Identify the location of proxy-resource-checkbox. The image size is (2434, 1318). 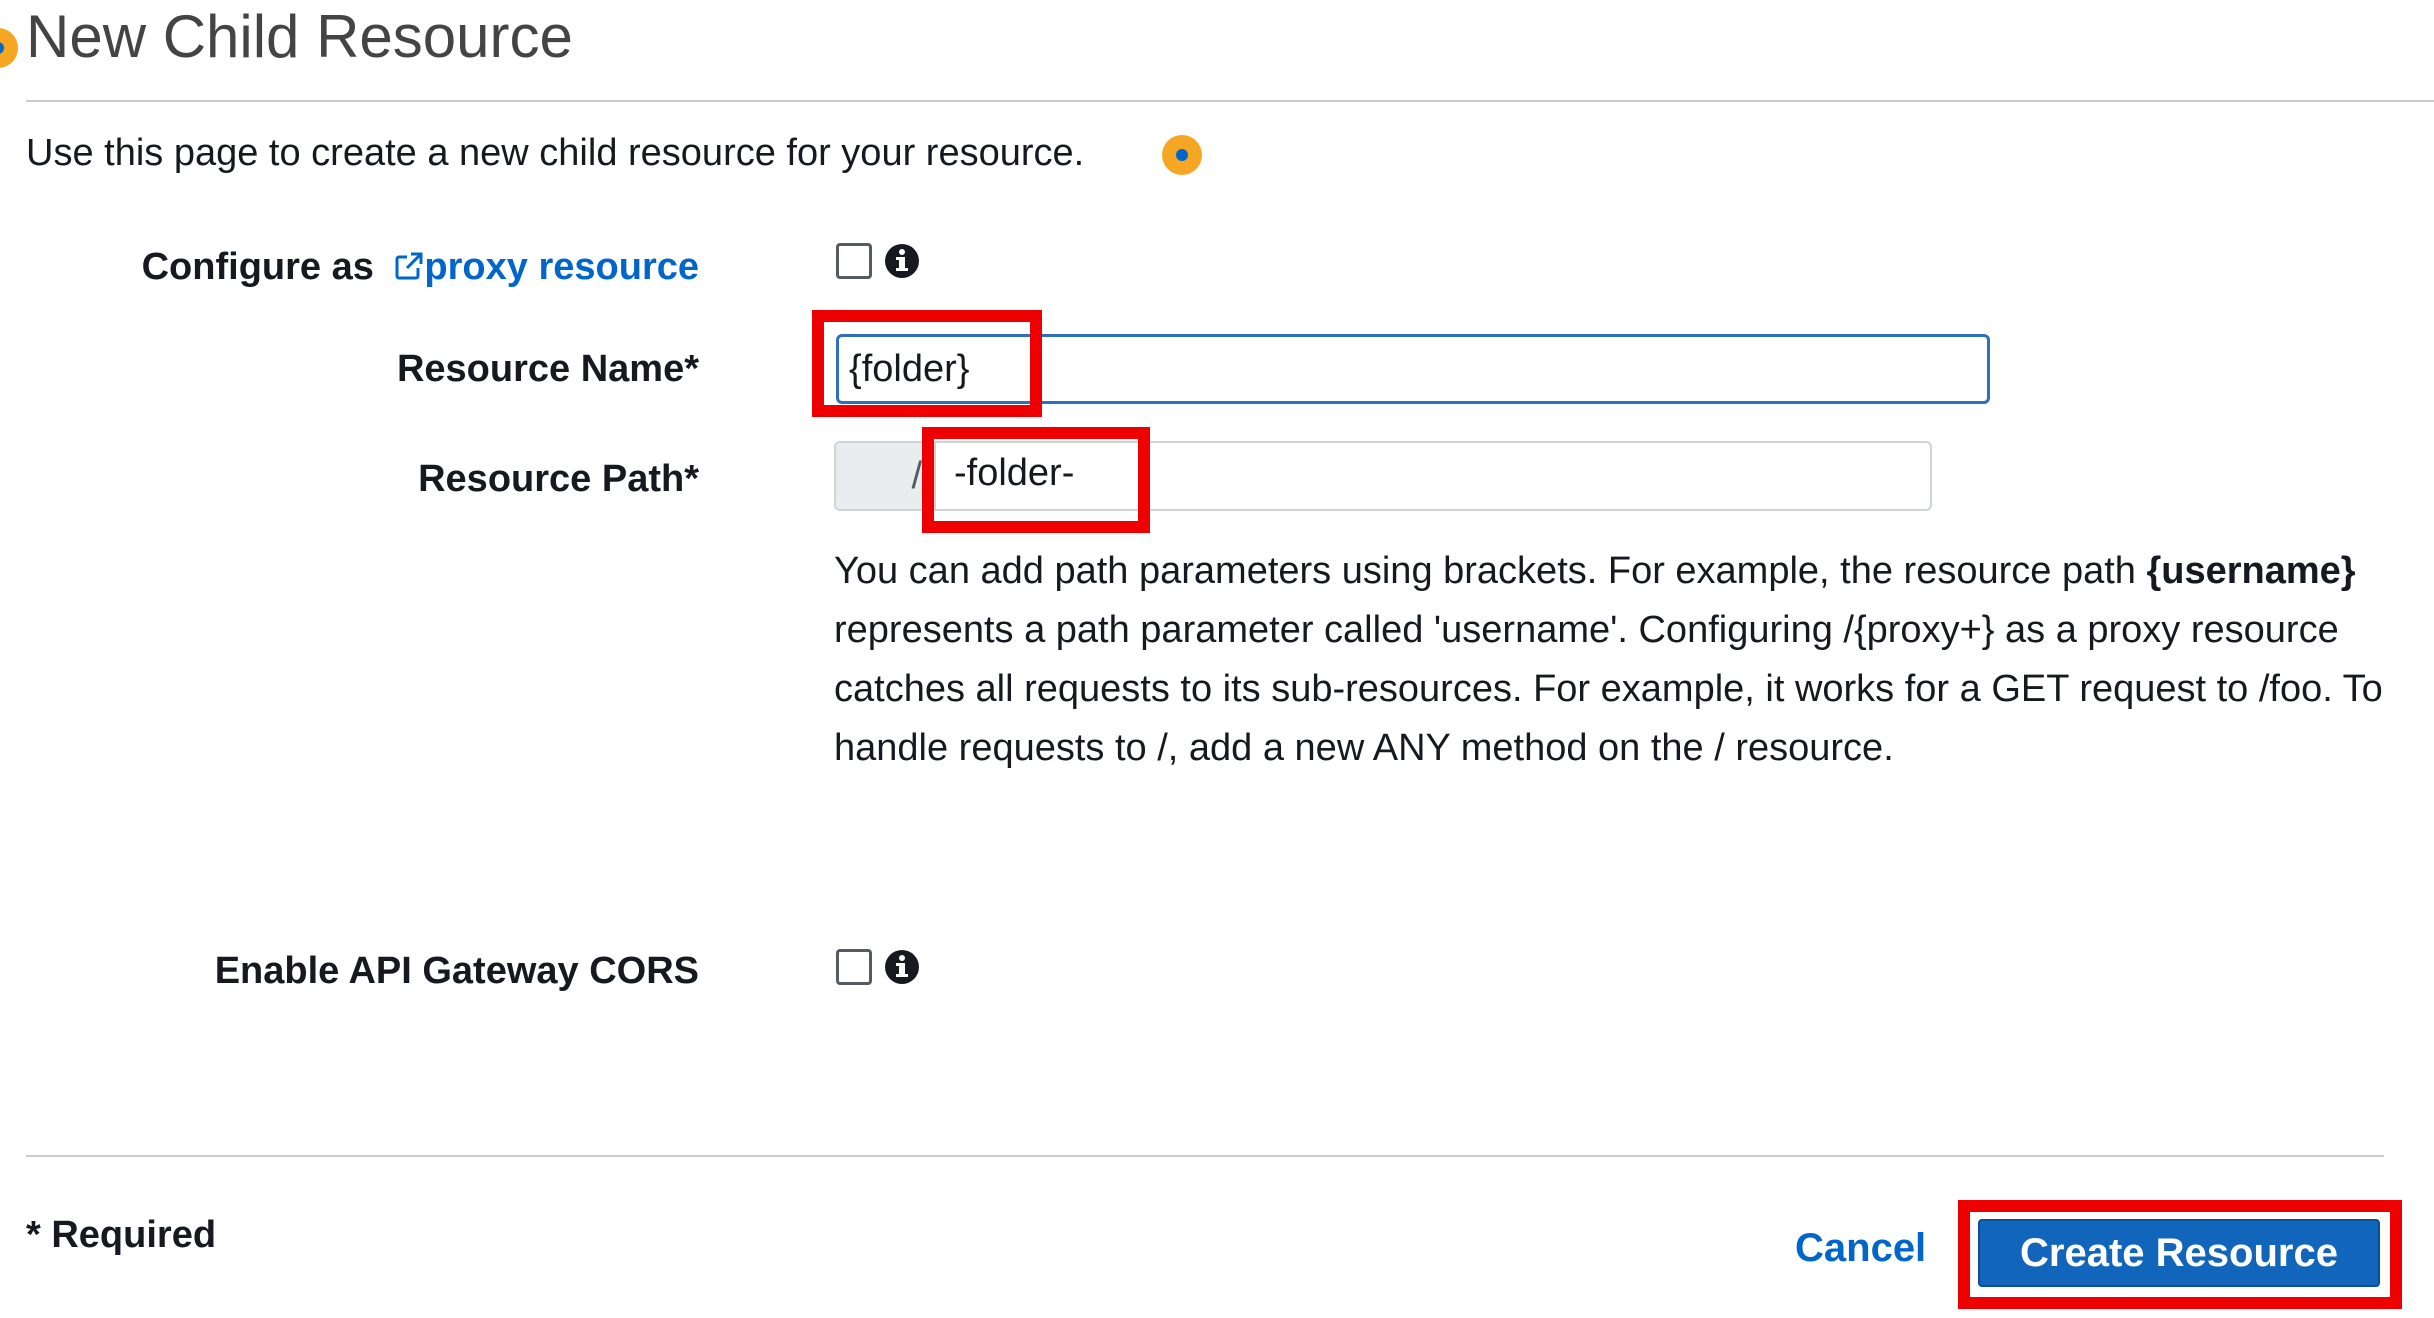
(854, 261).